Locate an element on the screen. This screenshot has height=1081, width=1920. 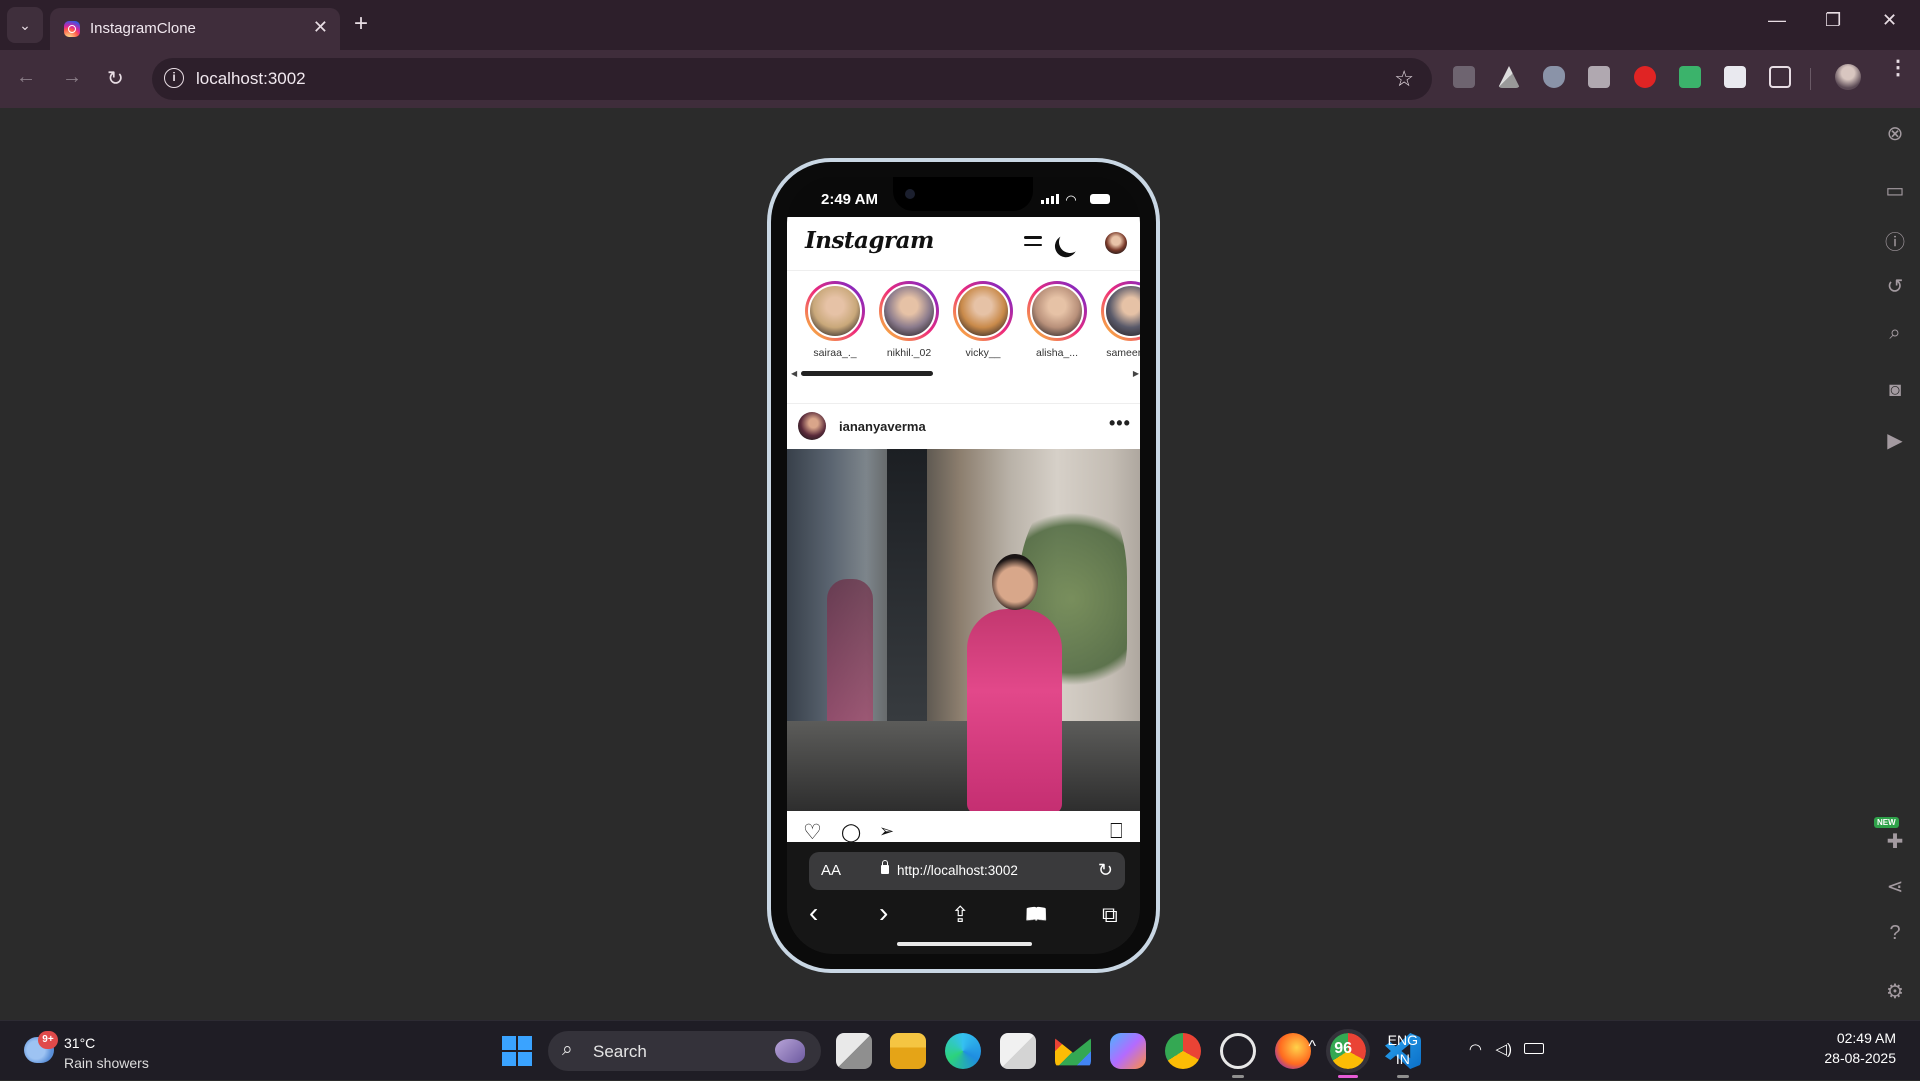
restore-button: ❐ is located at coordinates (1833, 20).